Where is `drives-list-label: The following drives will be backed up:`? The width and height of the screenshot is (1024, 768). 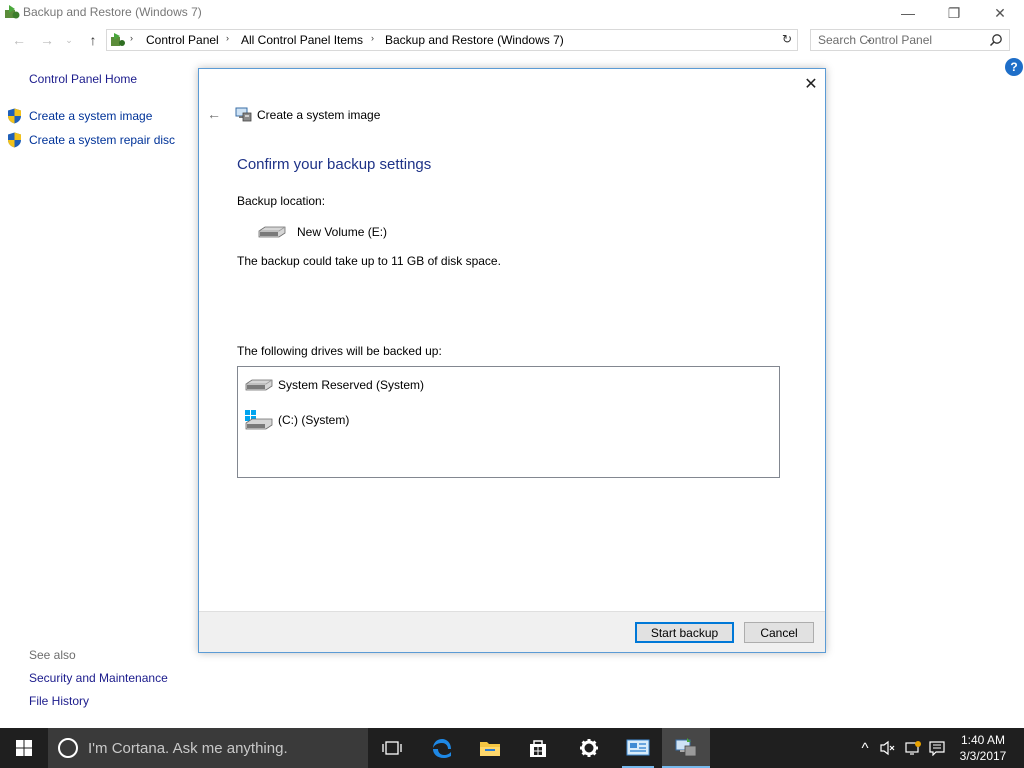 drives-list-label: The following drives will be backed up: is located at coordinates (339, 351).